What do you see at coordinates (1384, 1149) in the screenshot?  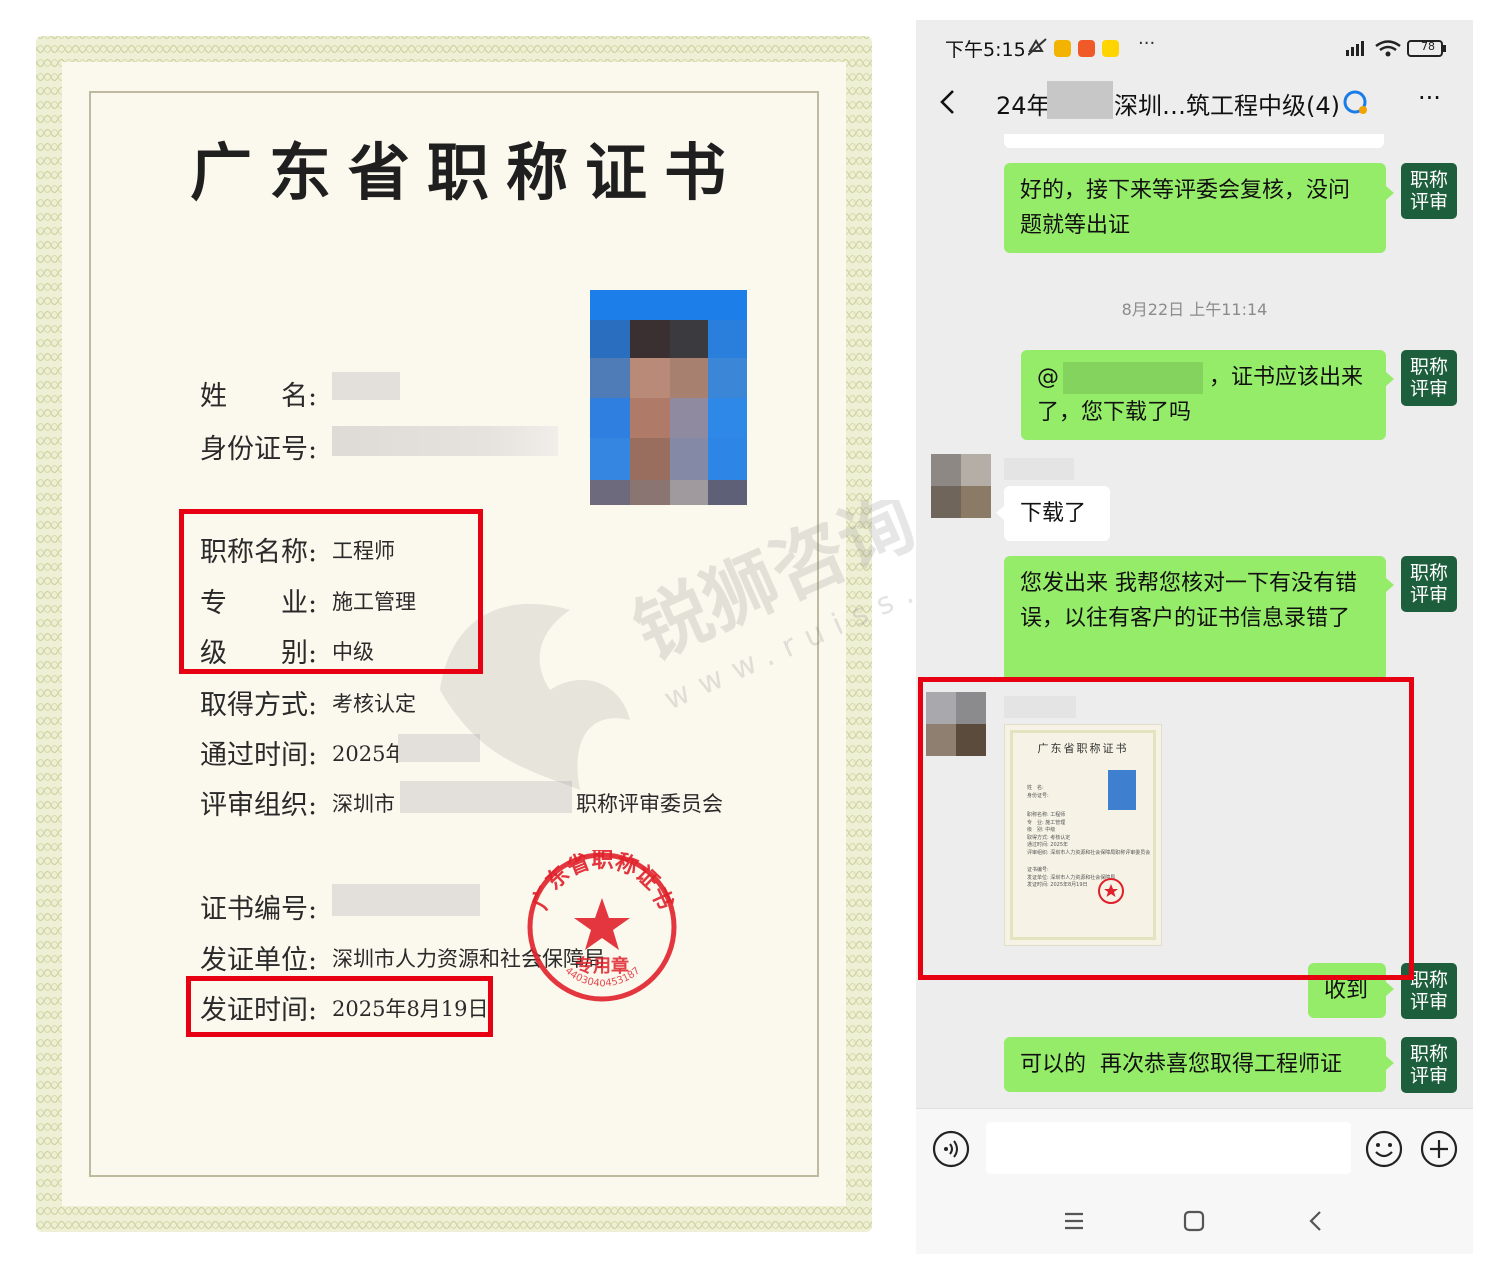 I see `emoji-icon` at bounding box center [1384, 1149].